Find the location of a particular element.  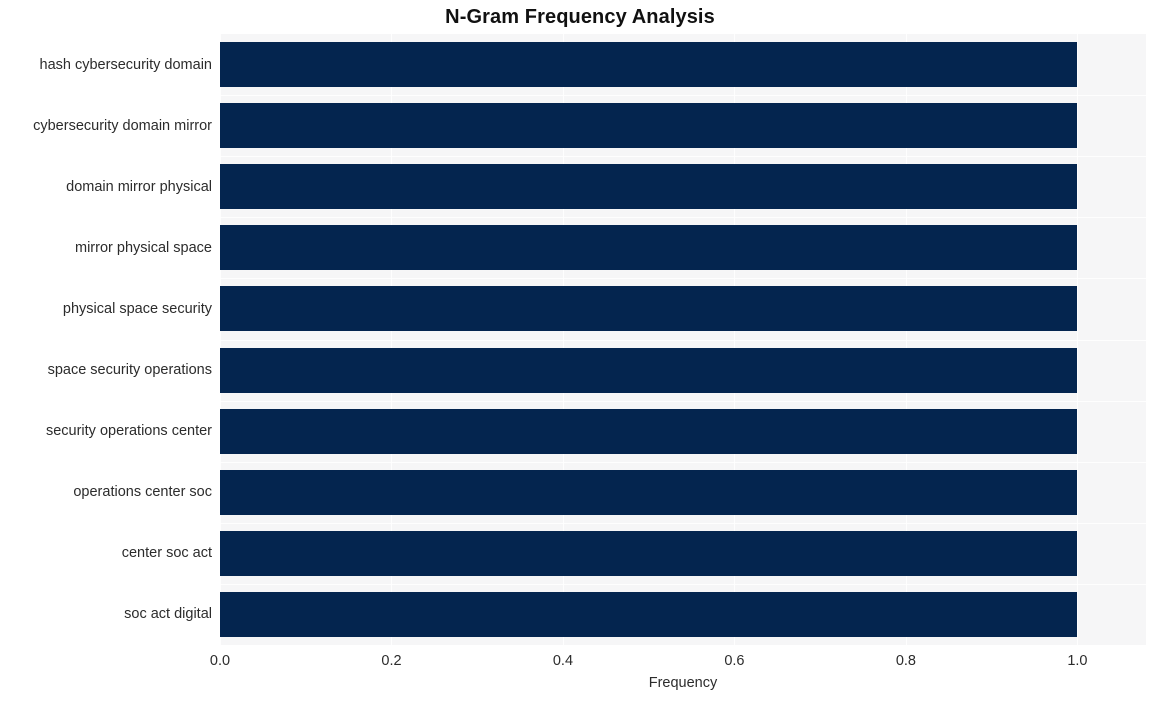

y-tick-label: operations center soc is located at coordinates (142, 492).